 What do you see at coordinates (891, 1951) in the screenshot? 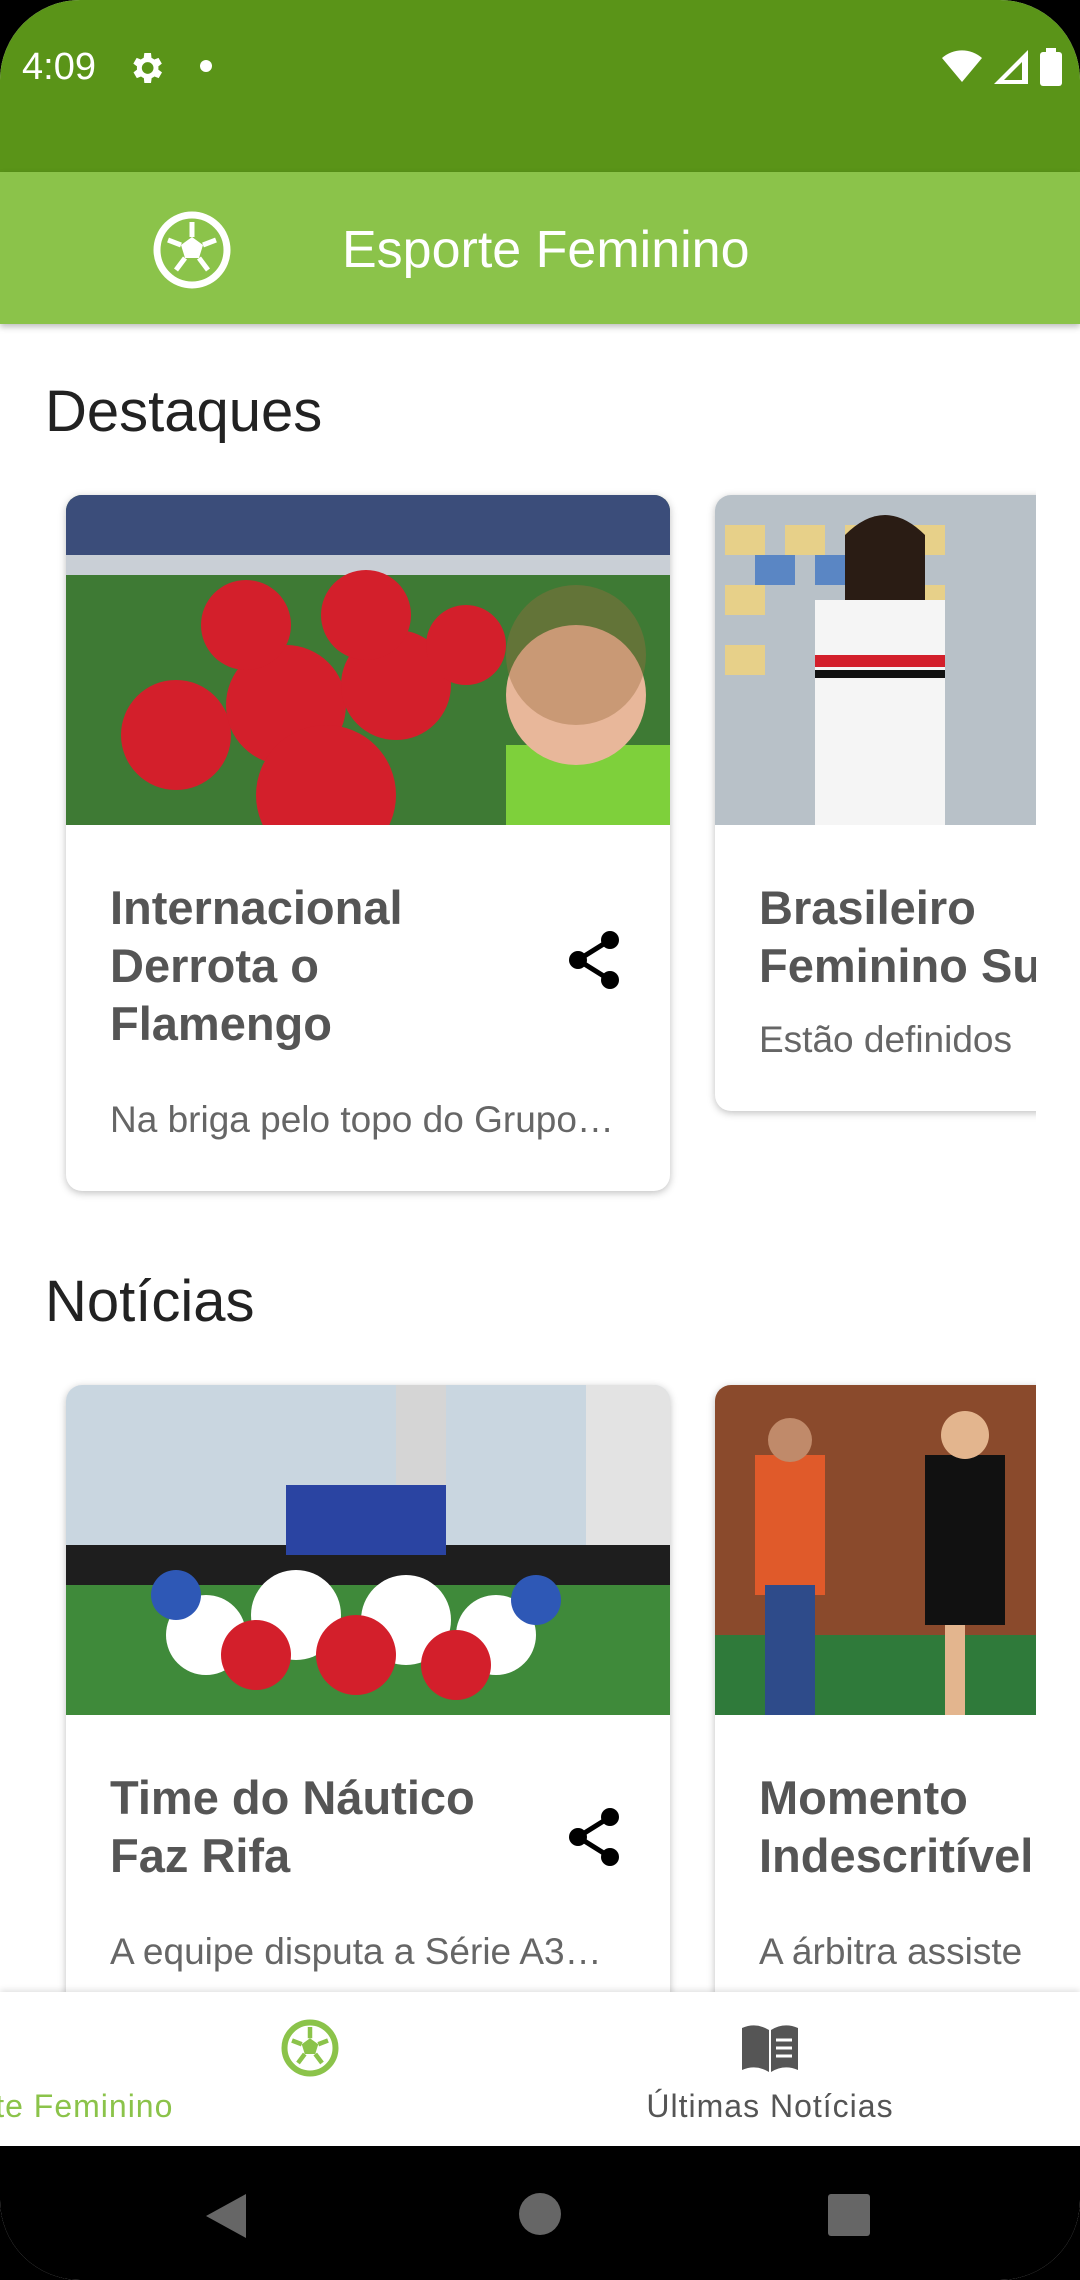
I see `card-subtitle: A árbitra assiste` at bounding box center [891, 1951].